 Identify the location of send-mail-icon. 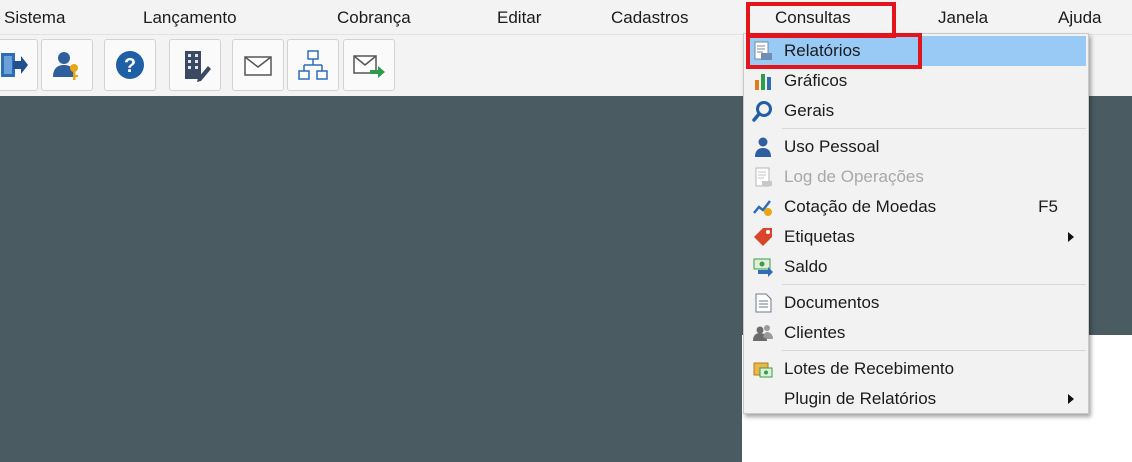
(369, 66).